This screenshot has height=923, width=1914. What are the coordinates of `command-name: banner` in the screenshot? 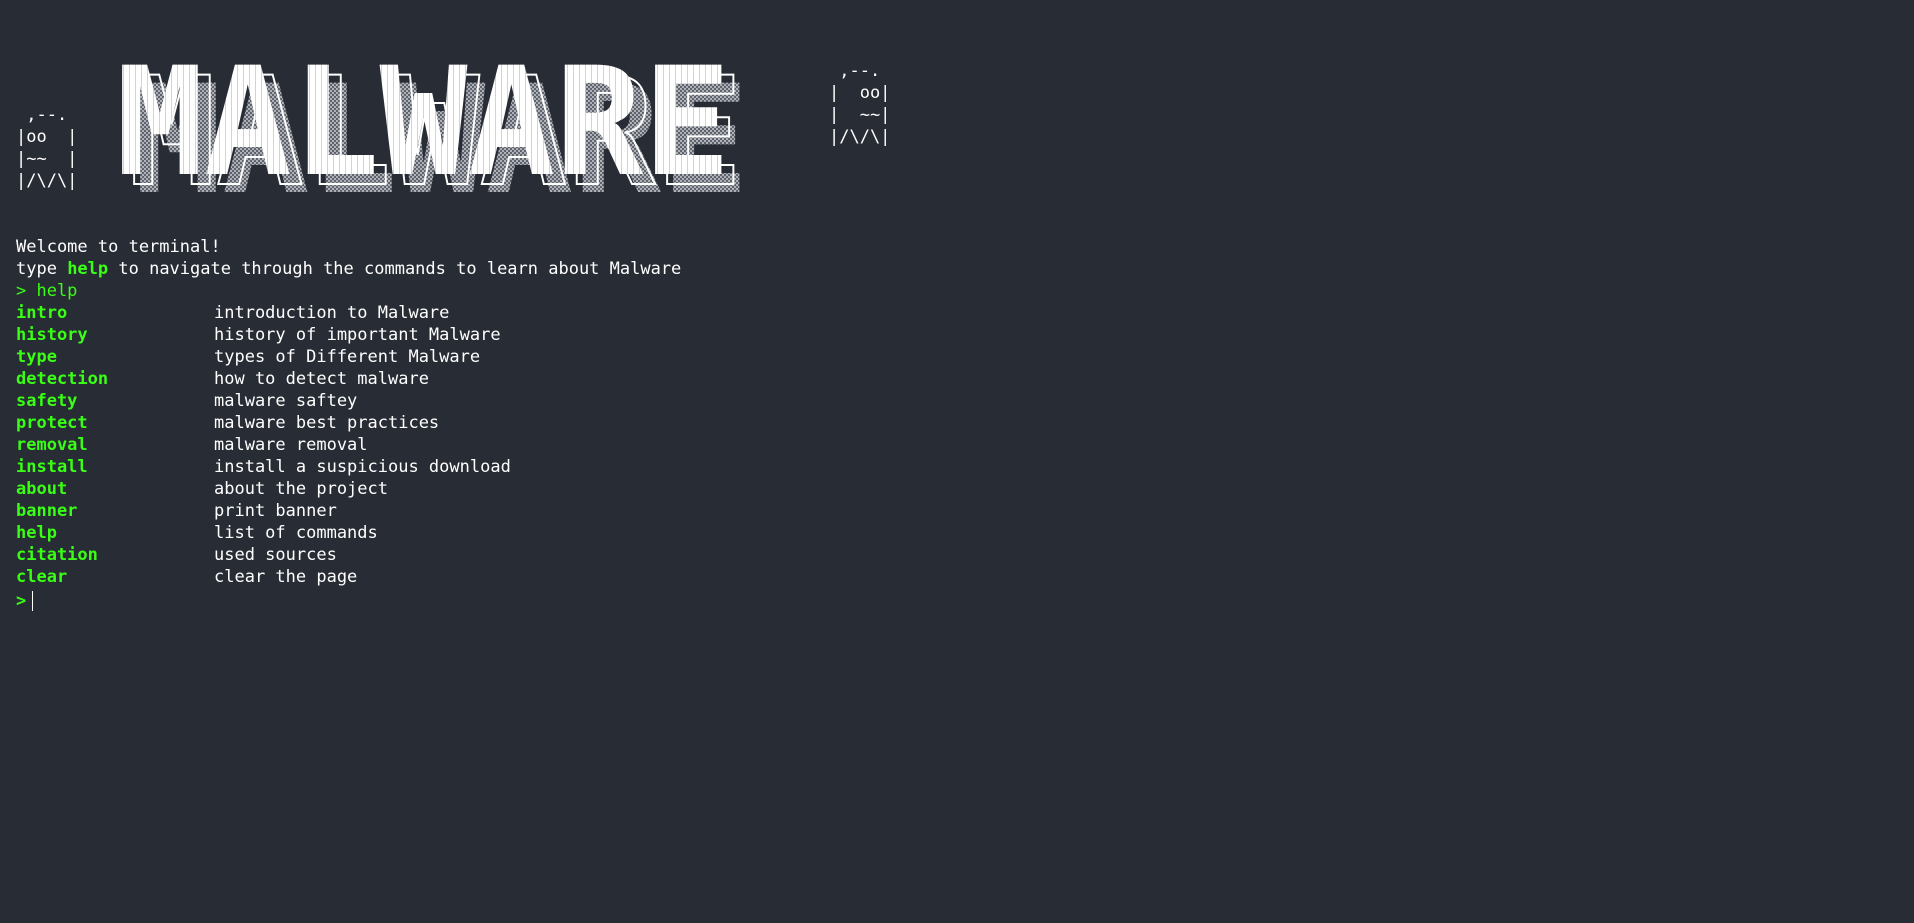 It's located at (47, 511).